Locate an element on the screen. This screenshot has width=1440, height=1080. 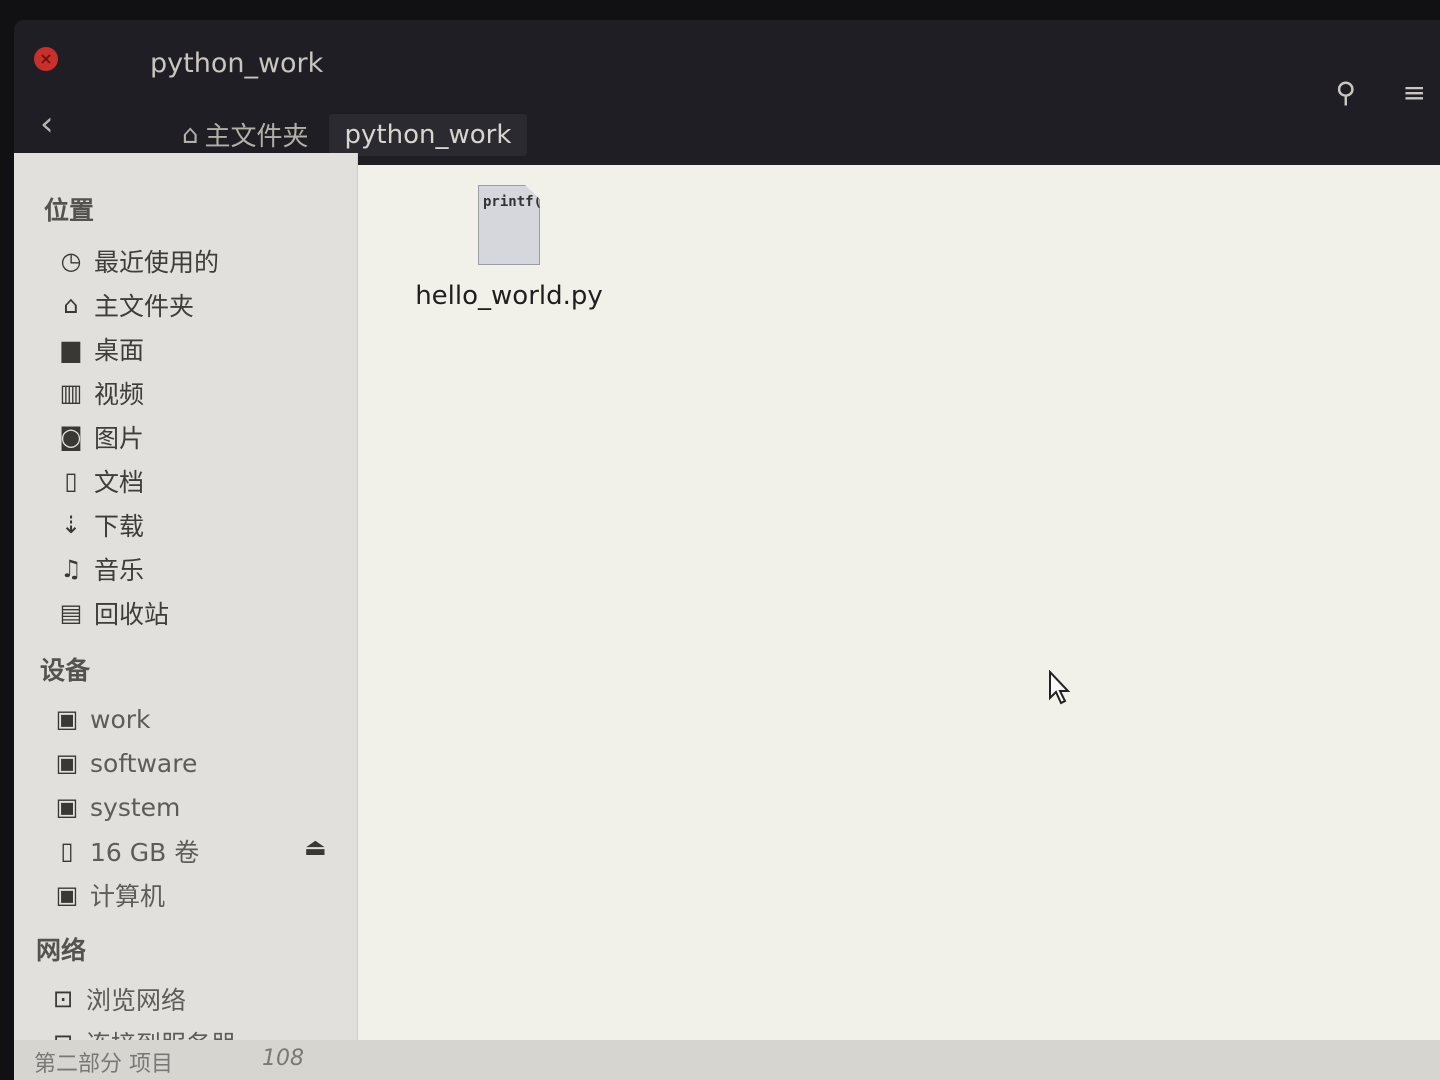
close-icon: × is located at coordinates (46, 58).